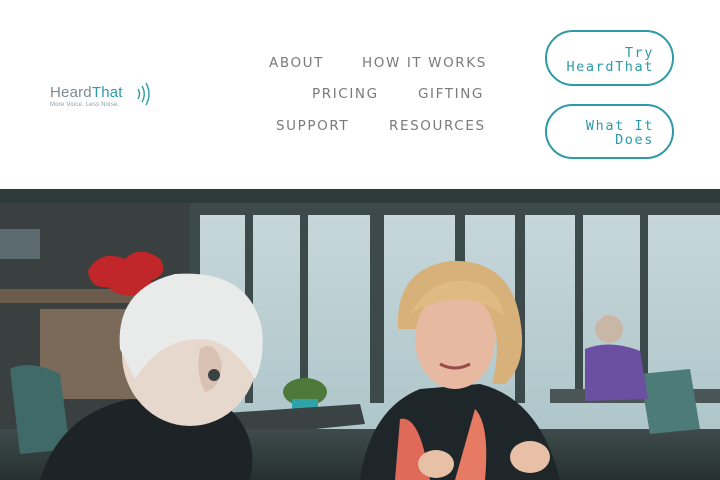 Image resolution: width=720 pixels, height=480 pixels. What do you see at coordinates (296, 63) in the screenshot?
I see `nav-about: ABOUT` at bounding box center [296, 63].